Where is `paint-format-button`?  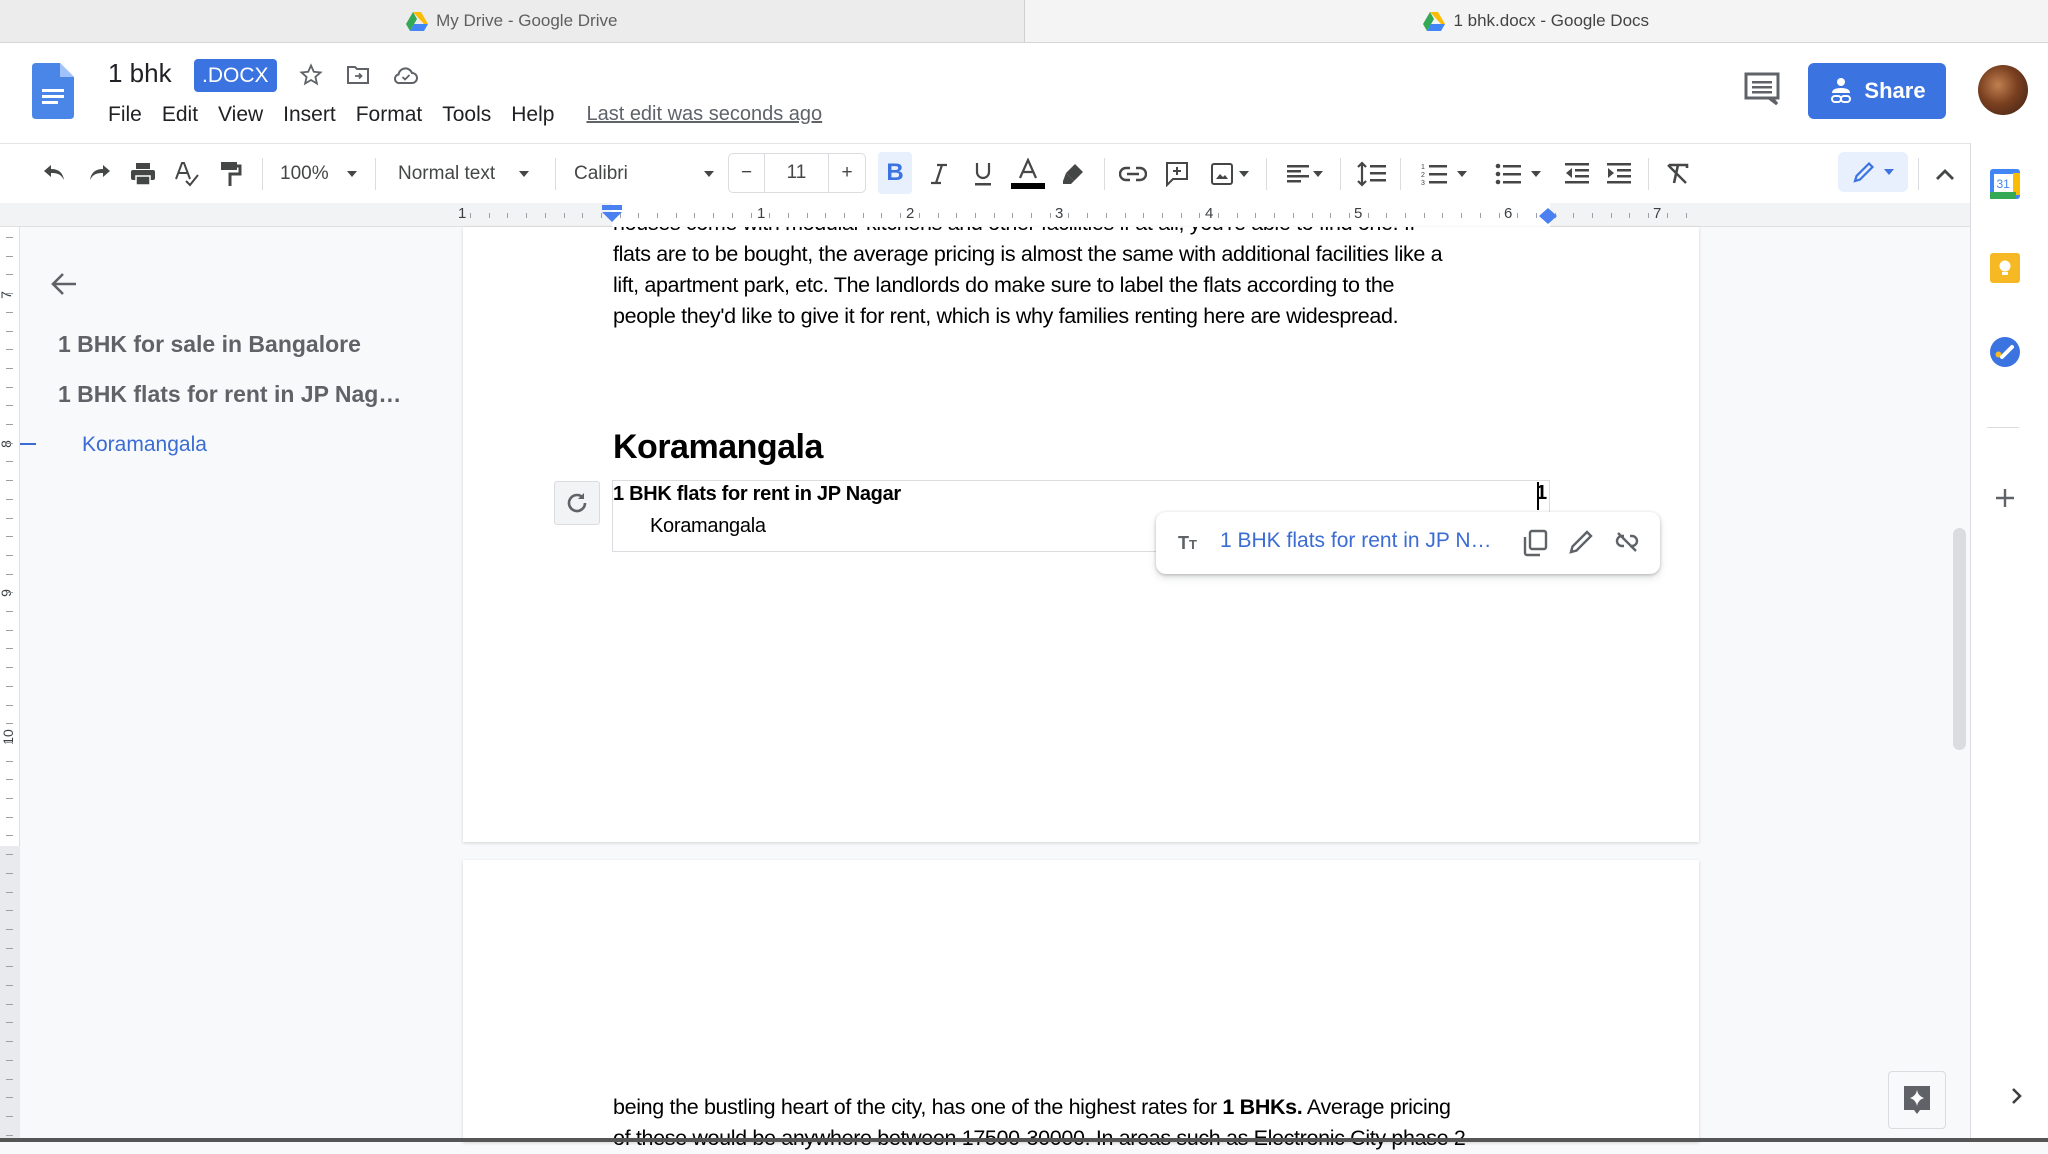 paint-format-button is located at coordinates (231, 174).